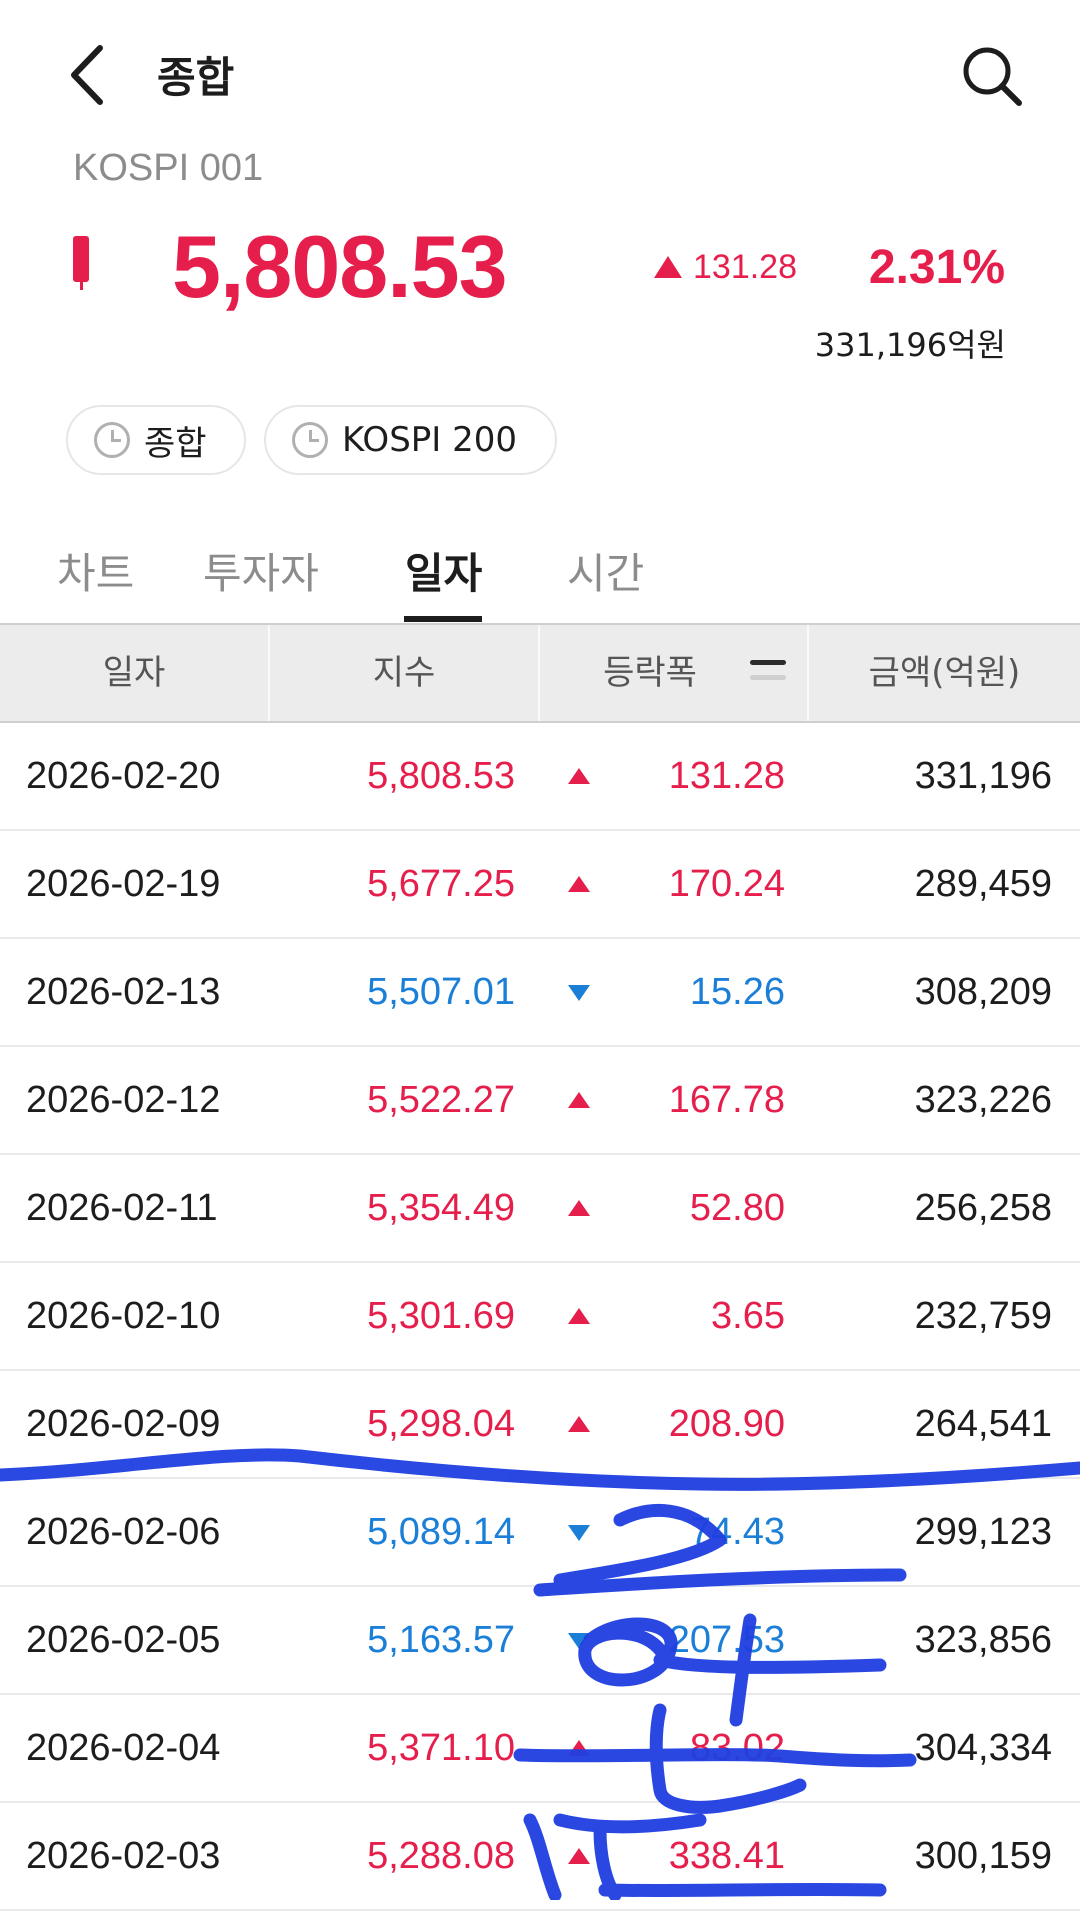 This screenshot has height=1911, width=1080. Describe the element at coordinates (404, 673) in the screenshot. I see `column-header-index: 지수` at that location.